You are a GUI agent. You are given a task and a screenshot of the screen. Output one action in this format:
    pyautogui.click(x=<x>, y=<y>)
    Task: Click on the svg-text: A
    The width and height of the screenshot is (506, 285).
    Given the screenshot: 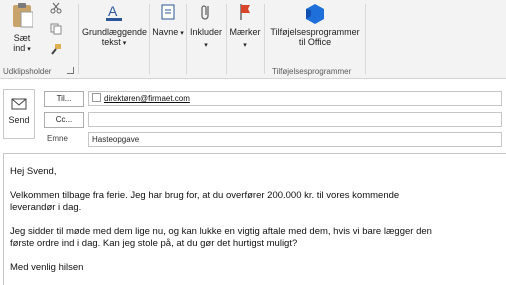 What is the action you would take?
    pyautogui.click(x=113, y=11)
    